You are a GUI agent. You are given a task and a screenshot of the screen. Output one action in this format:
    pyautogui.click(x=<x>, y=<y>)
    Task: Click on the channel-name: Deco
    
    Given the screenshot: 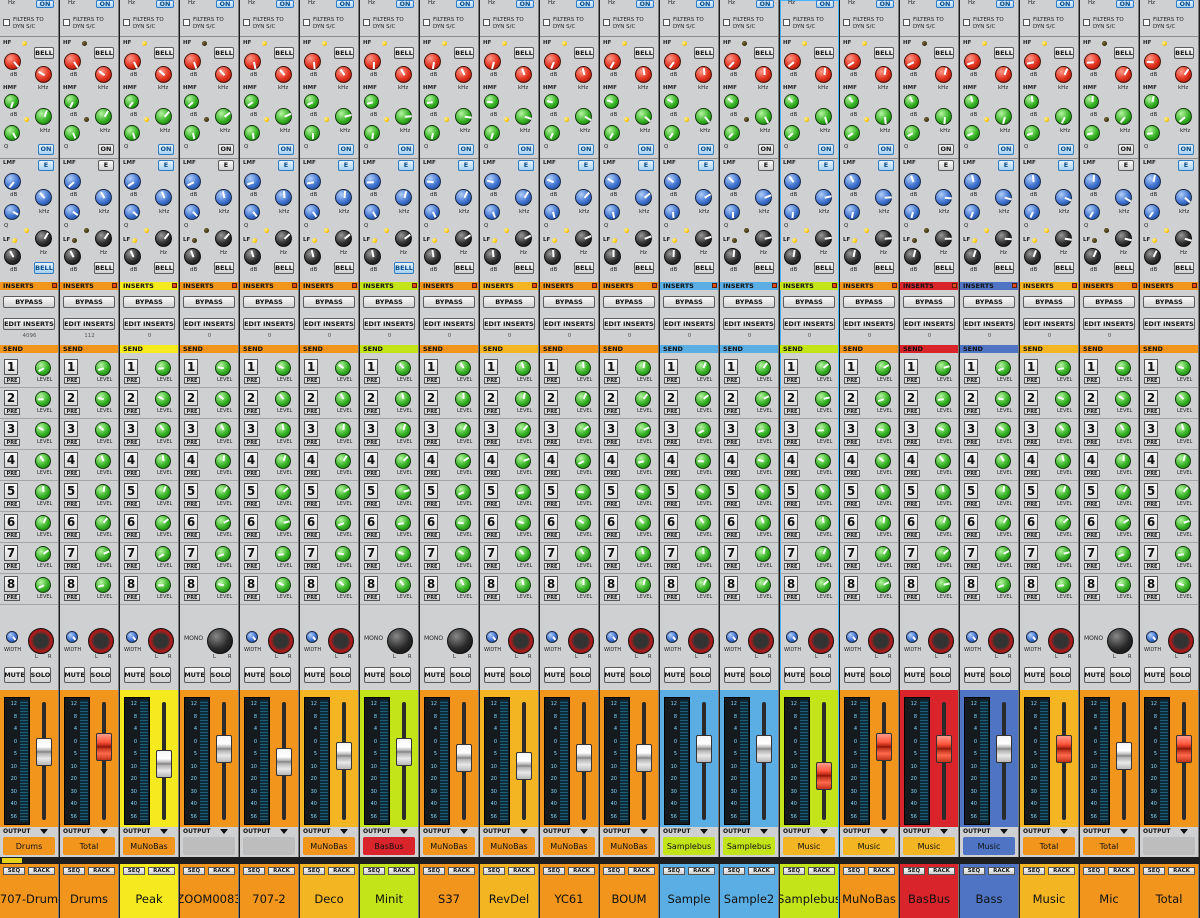 What is the action you would take?
    pyautogui.click(x=329, y=899)
    